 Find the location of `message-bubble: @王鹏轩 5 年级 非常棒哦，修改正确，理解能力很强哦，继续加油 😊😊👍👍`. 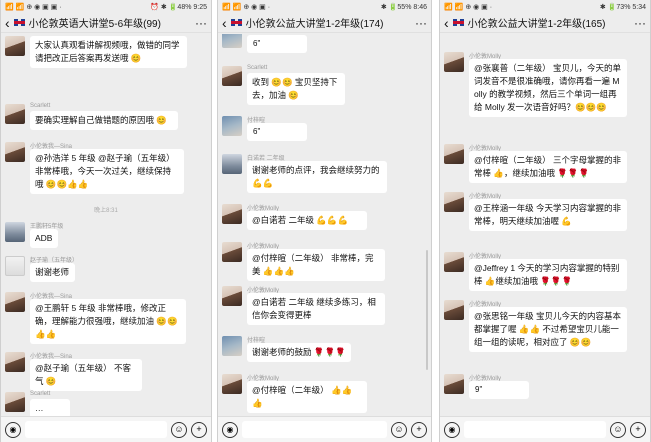

message-bubble: @王鹏轩 5 年级 非常棒哦，修改正确，理解能力很强哦，继续加油 😊😊👍👍 is located at coordinates (108, 321).